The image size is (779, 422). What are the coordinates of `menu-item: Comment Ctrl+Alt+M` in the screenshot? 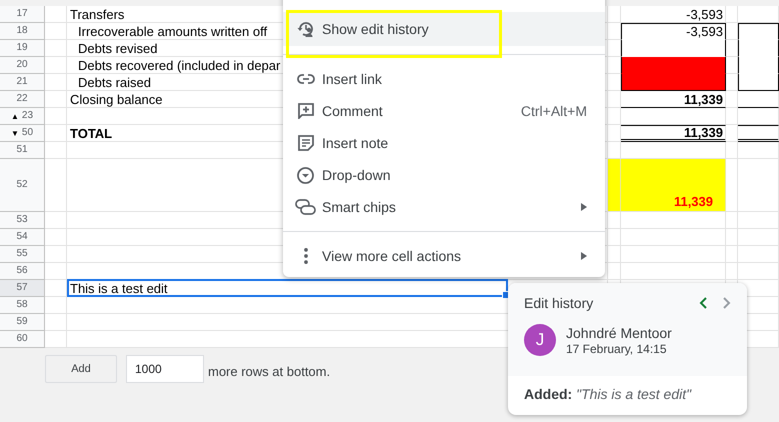 It's located at (444, 111).